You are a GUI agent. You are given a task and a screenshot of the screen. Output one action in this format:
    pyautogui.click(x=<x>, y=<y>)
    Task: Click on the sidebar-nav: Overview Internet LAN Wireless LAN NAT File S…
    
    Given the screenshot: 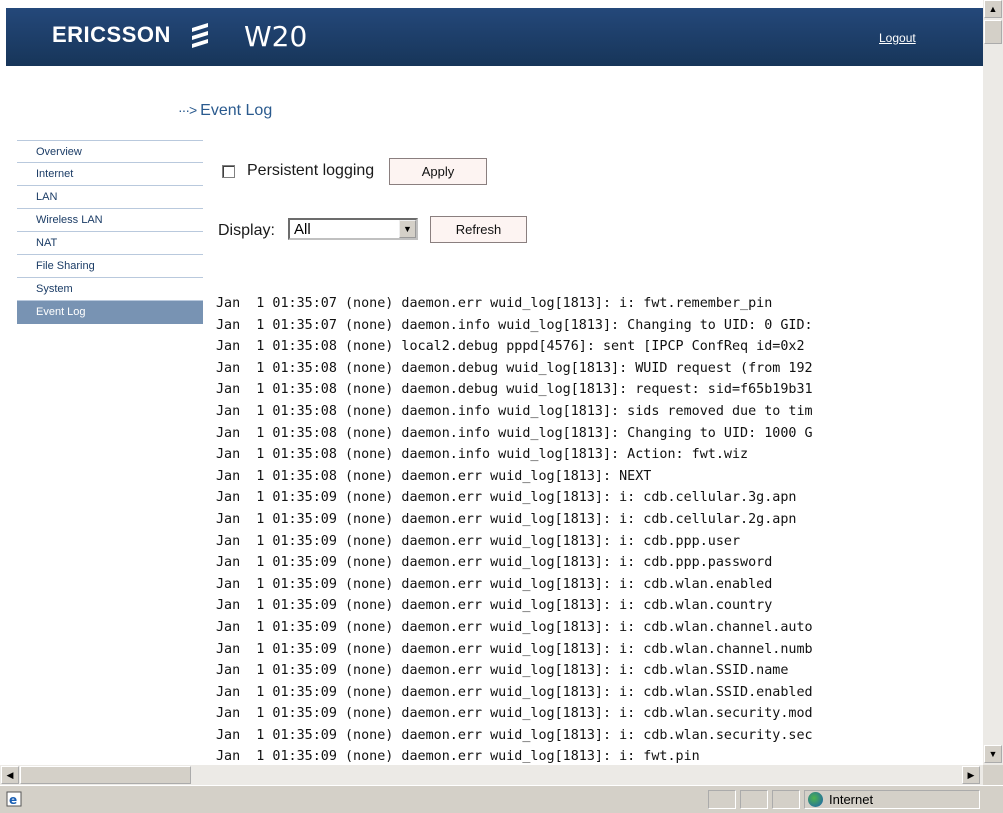 What is the action you would take?
    pyautogui.click(x=110, y=232)
    